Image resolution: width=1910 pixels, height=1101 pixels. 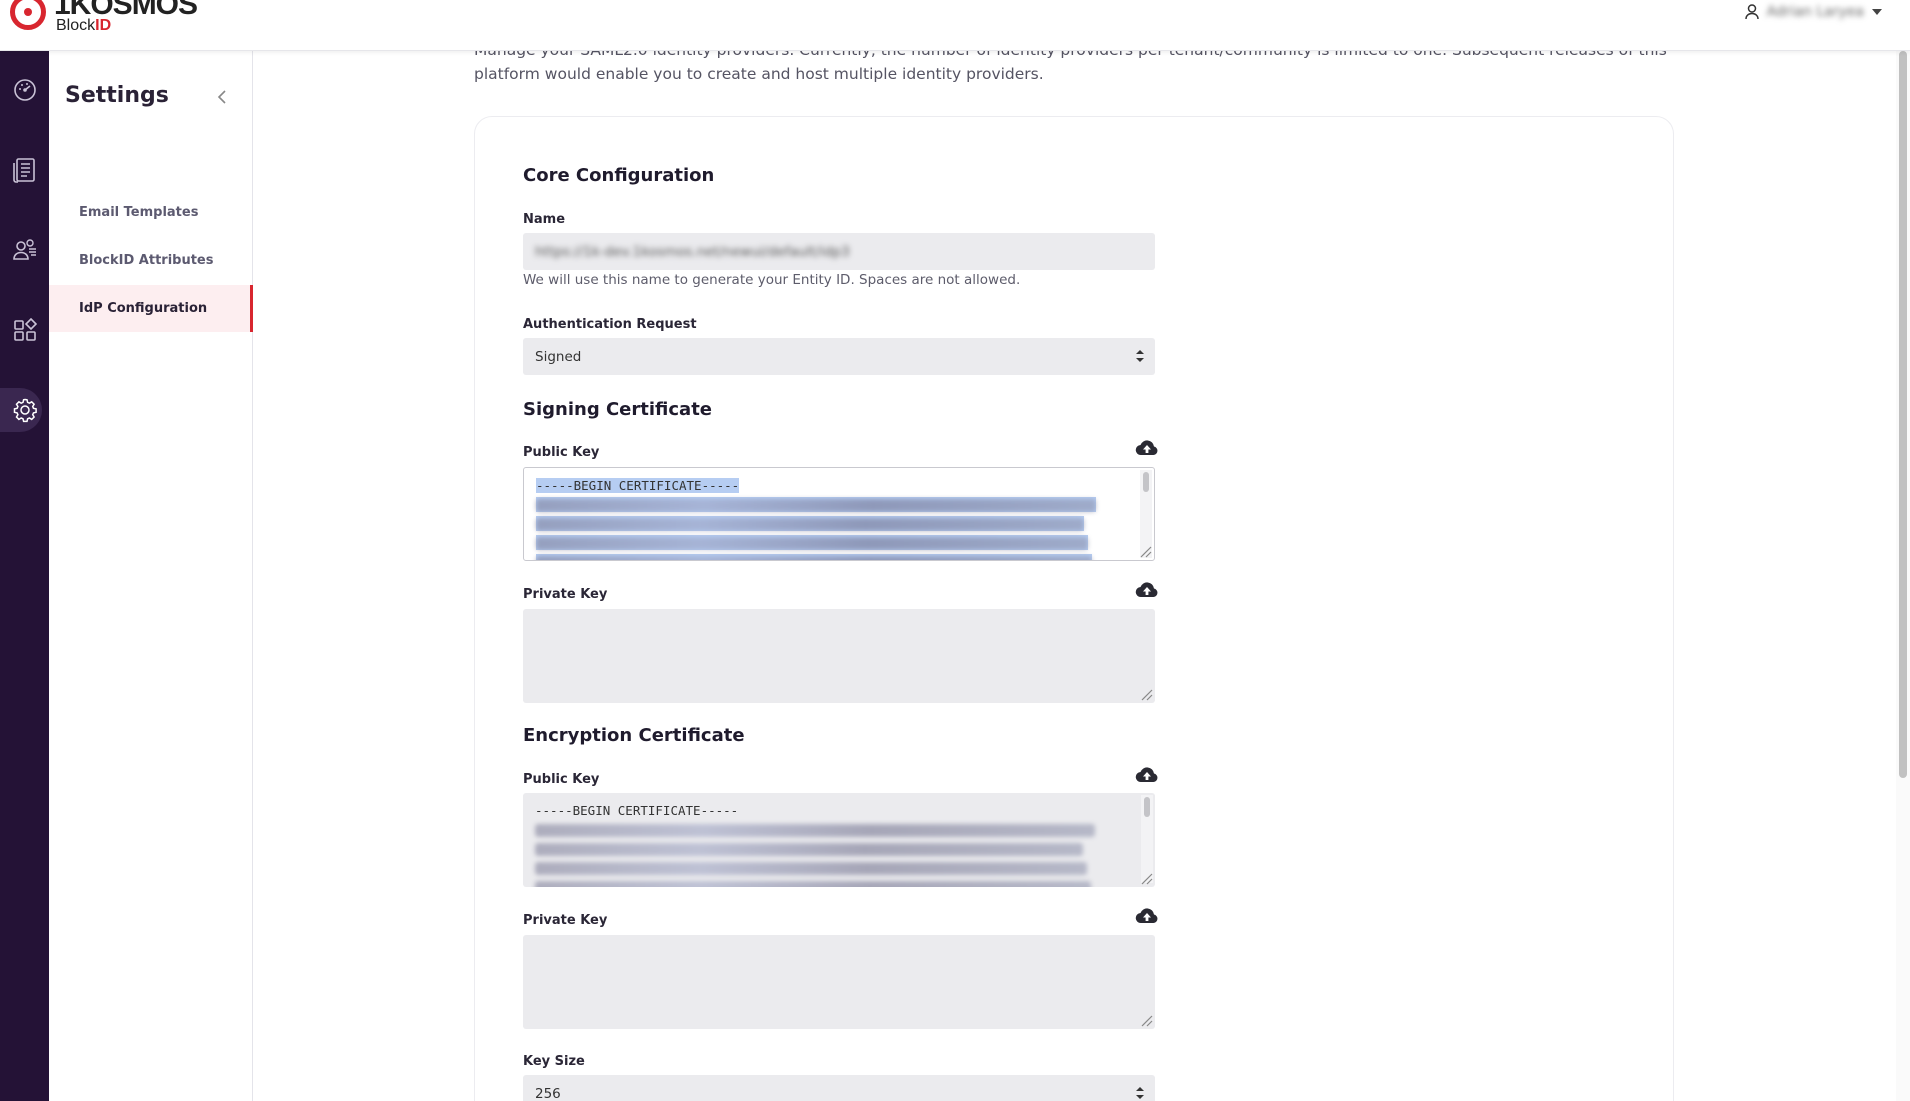 I want to click on user-name: Adrian Laryea, so click(x=1815, y=12).